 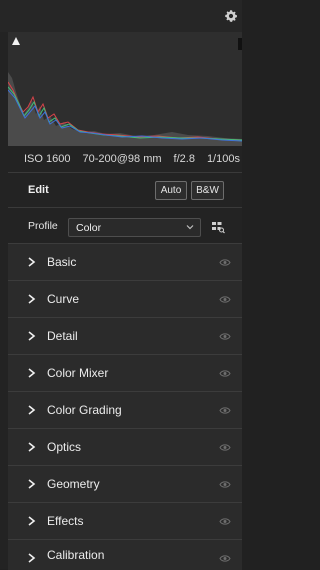 I want to click on iso-value: ISO 1600, so click(x=47, y=159).